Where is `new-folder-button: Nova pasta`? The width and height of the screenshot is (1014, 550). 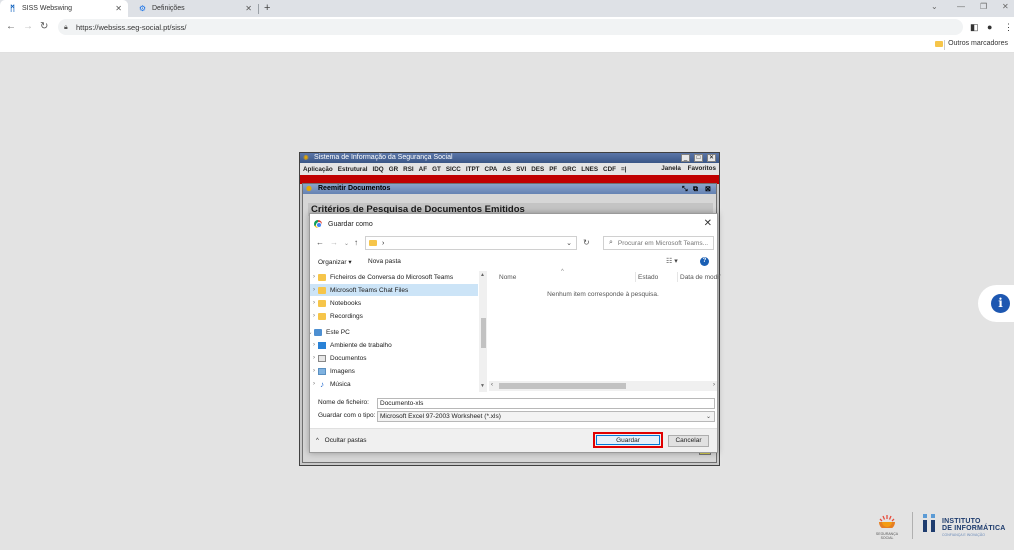 new-folder-button: Nova pasta is located at coordinates (384, 261).